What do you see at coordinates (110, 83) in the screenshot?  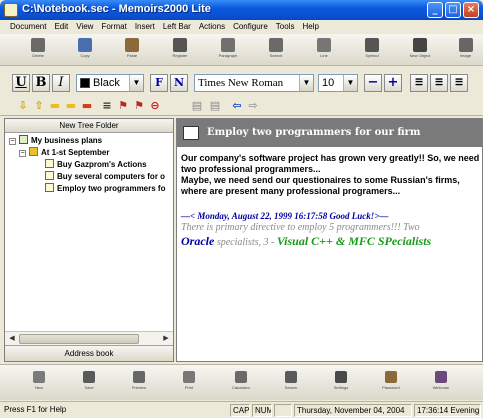 I see `color-select: Black ▼` at bounding box center [110, 83].